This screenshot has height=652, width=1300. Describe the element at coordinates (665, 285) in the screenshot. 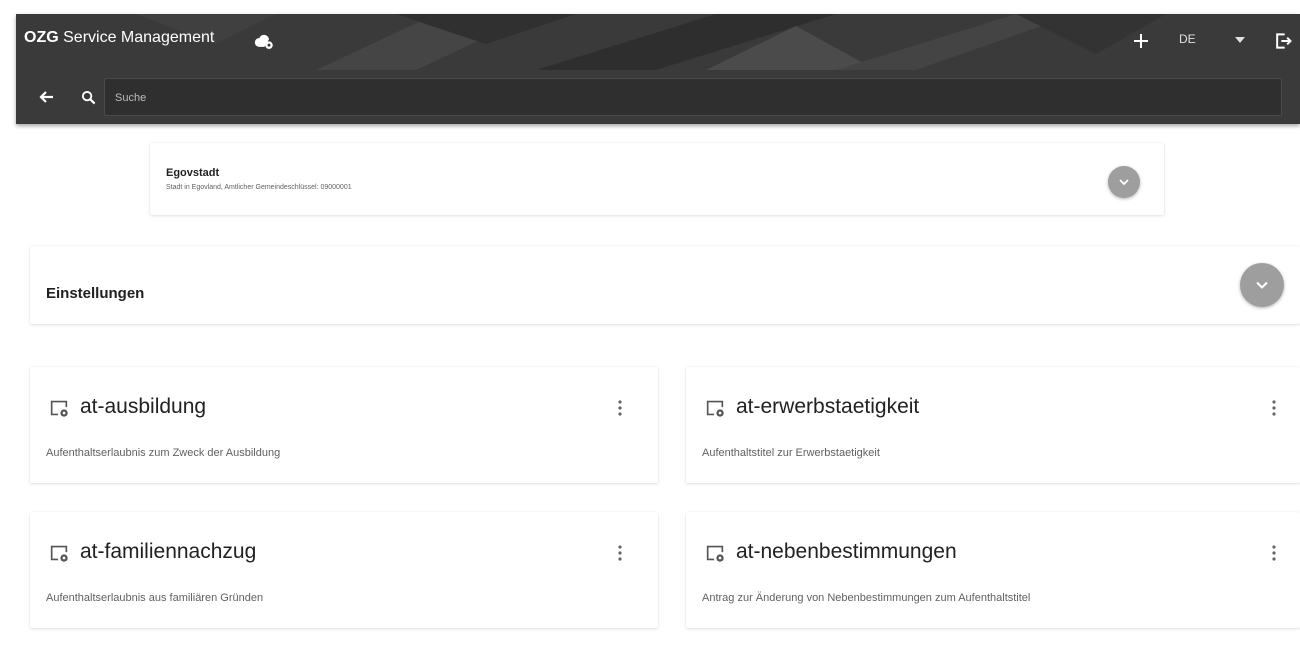

I see `settings-panel: Einstellungen` at that location.